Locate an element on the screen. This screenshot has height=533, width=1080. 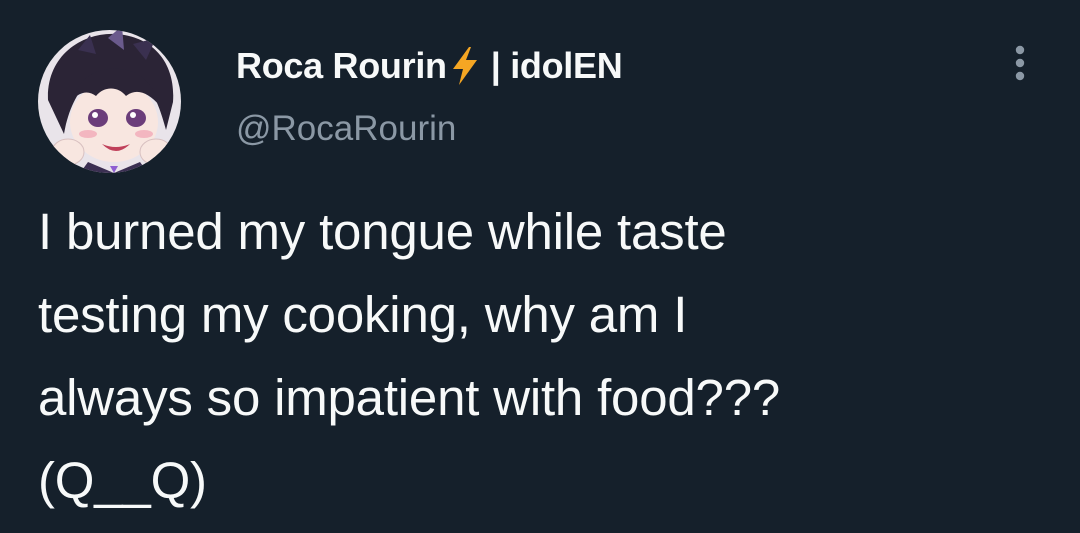
lightning-bolt-icon is located at coordinates (465, 66).